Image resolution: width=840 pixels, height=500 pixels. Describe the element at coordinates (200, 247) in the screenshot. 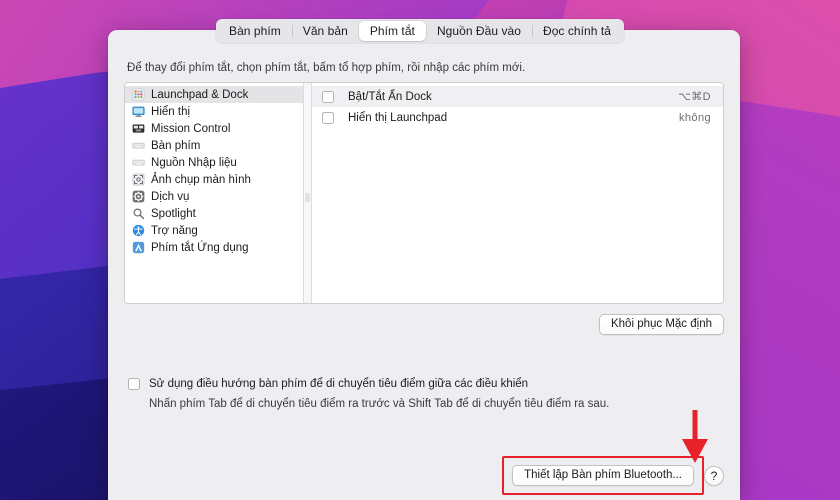

I see `category-label: Phím tắt Ứng dụng` at that location.